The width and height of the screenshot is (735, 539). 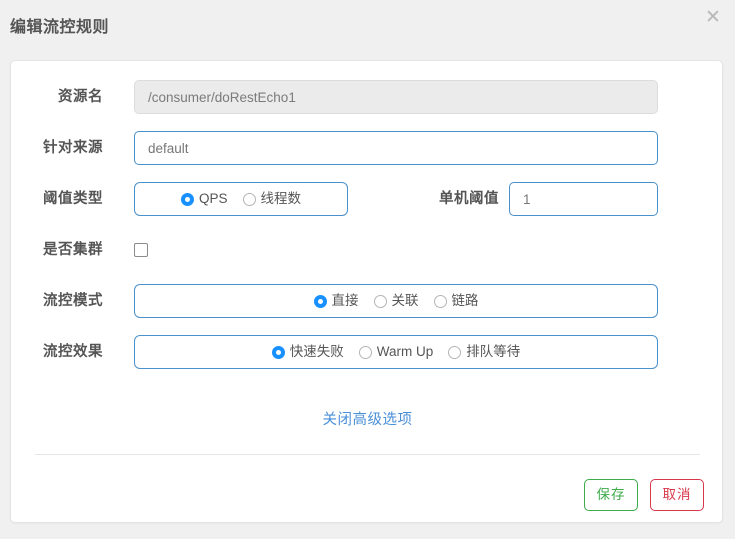 What do you see at coordinates (73, 352) in the screenshot?
I see `label-flow-effect: 流控效果` at bounding box center [73, 352].